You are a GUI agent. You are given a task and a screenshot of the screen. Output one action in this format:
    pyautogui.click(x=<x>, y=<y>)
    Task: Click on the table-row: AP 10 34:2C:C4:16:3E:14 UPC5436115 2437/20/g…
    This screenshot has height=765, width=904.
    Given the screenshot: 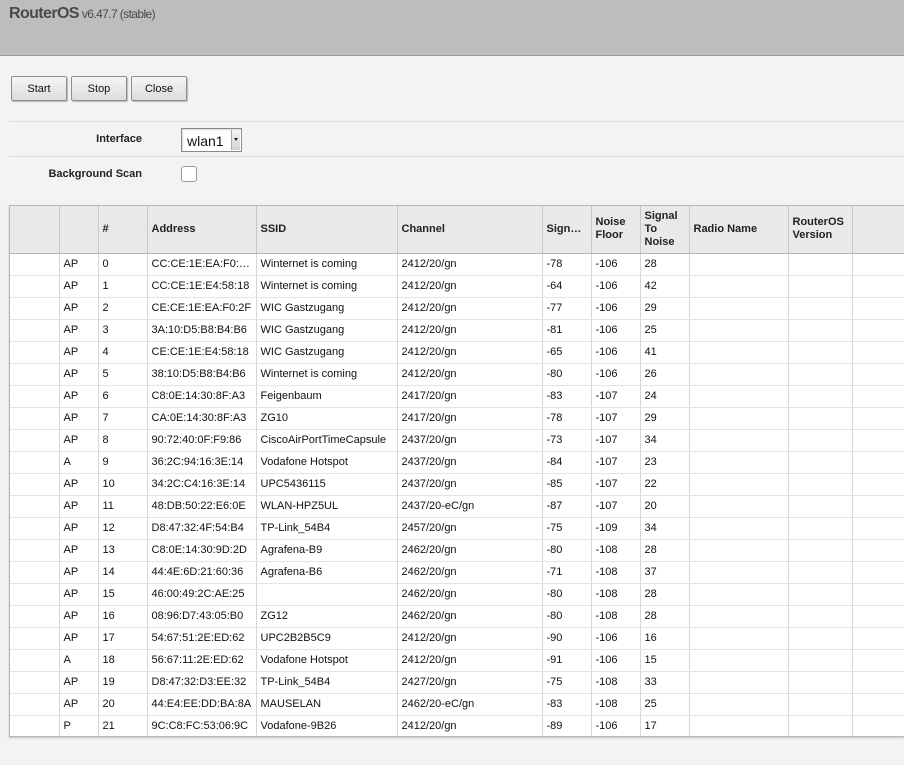 What is the action you would take?
    pyautogui.click(x=457, y=484)
    